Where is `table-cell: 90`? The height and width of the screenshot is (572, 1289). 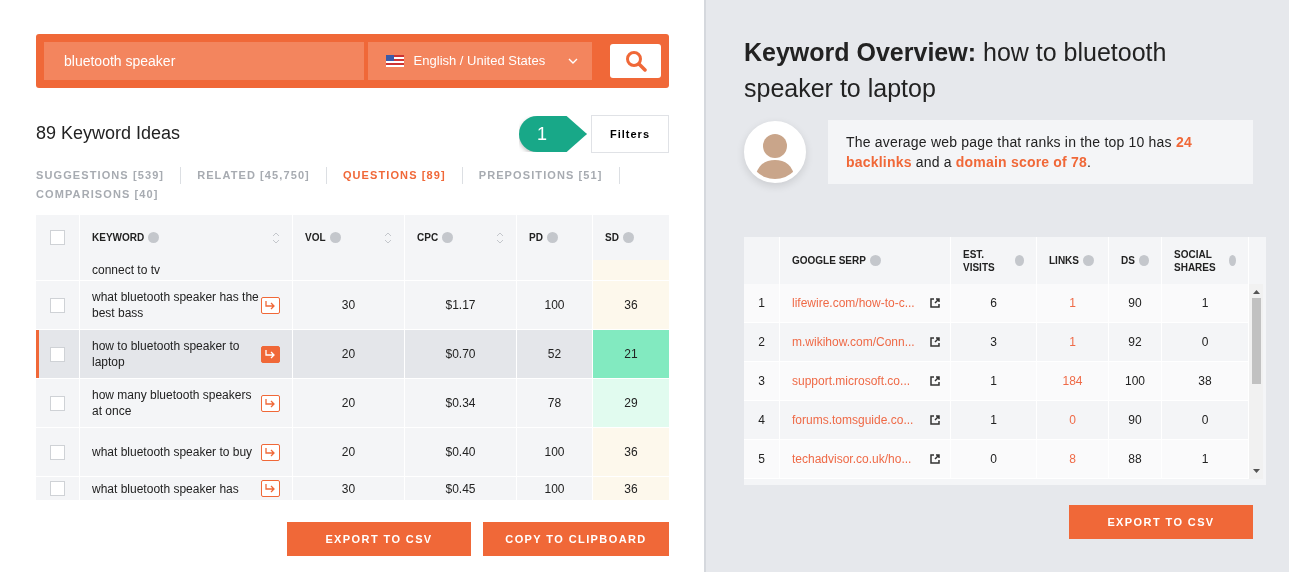 table-cell: 90 is located at coordinates (1135, 303).